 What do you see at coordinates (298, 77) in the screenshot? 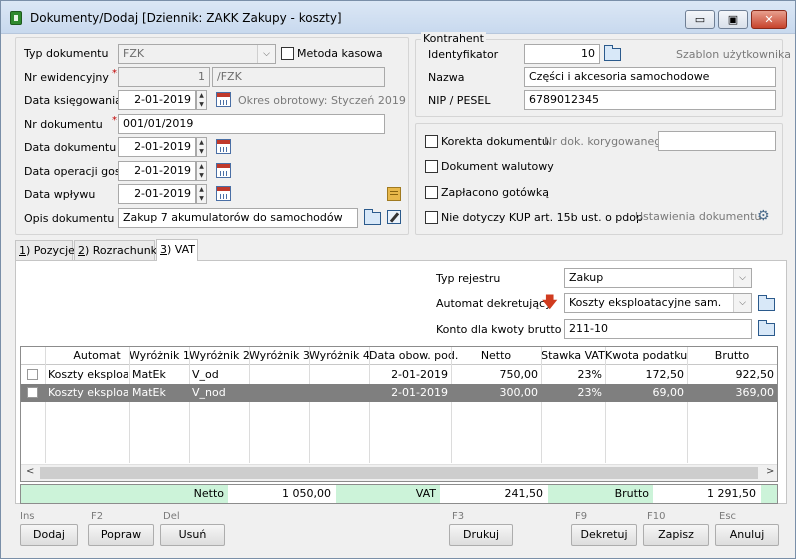
I see `nr-ewidencyjny-suffix: /FZK` at bounding box center [298, 77].